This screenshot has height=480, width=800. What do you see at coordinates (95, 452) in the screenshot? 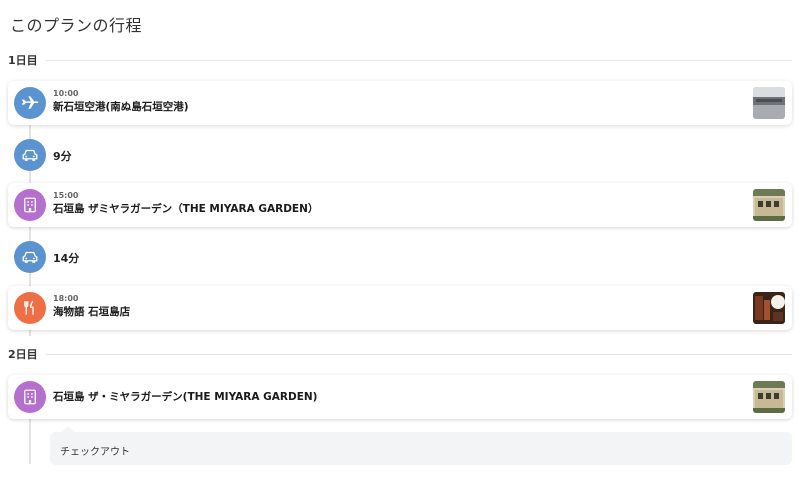
I see `note-text: チェックアウト` at bounding box center [95, 452].